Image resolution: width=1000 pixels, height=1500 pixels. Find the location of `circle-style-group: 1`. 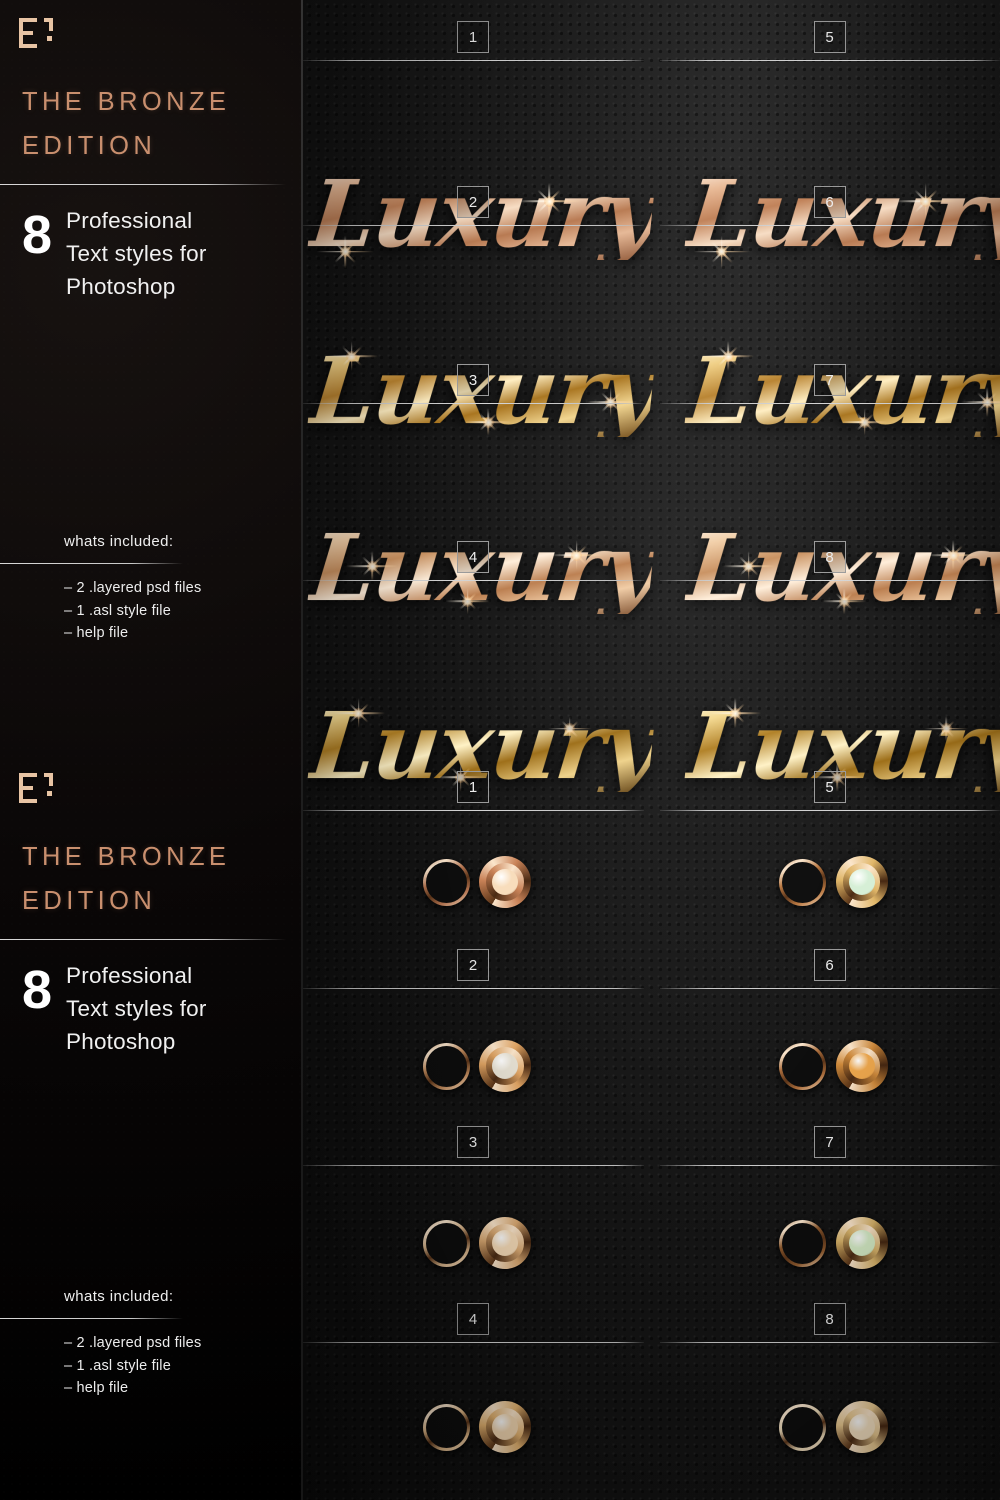

circle-style-group: 1 is located at coordinates (473, 791).